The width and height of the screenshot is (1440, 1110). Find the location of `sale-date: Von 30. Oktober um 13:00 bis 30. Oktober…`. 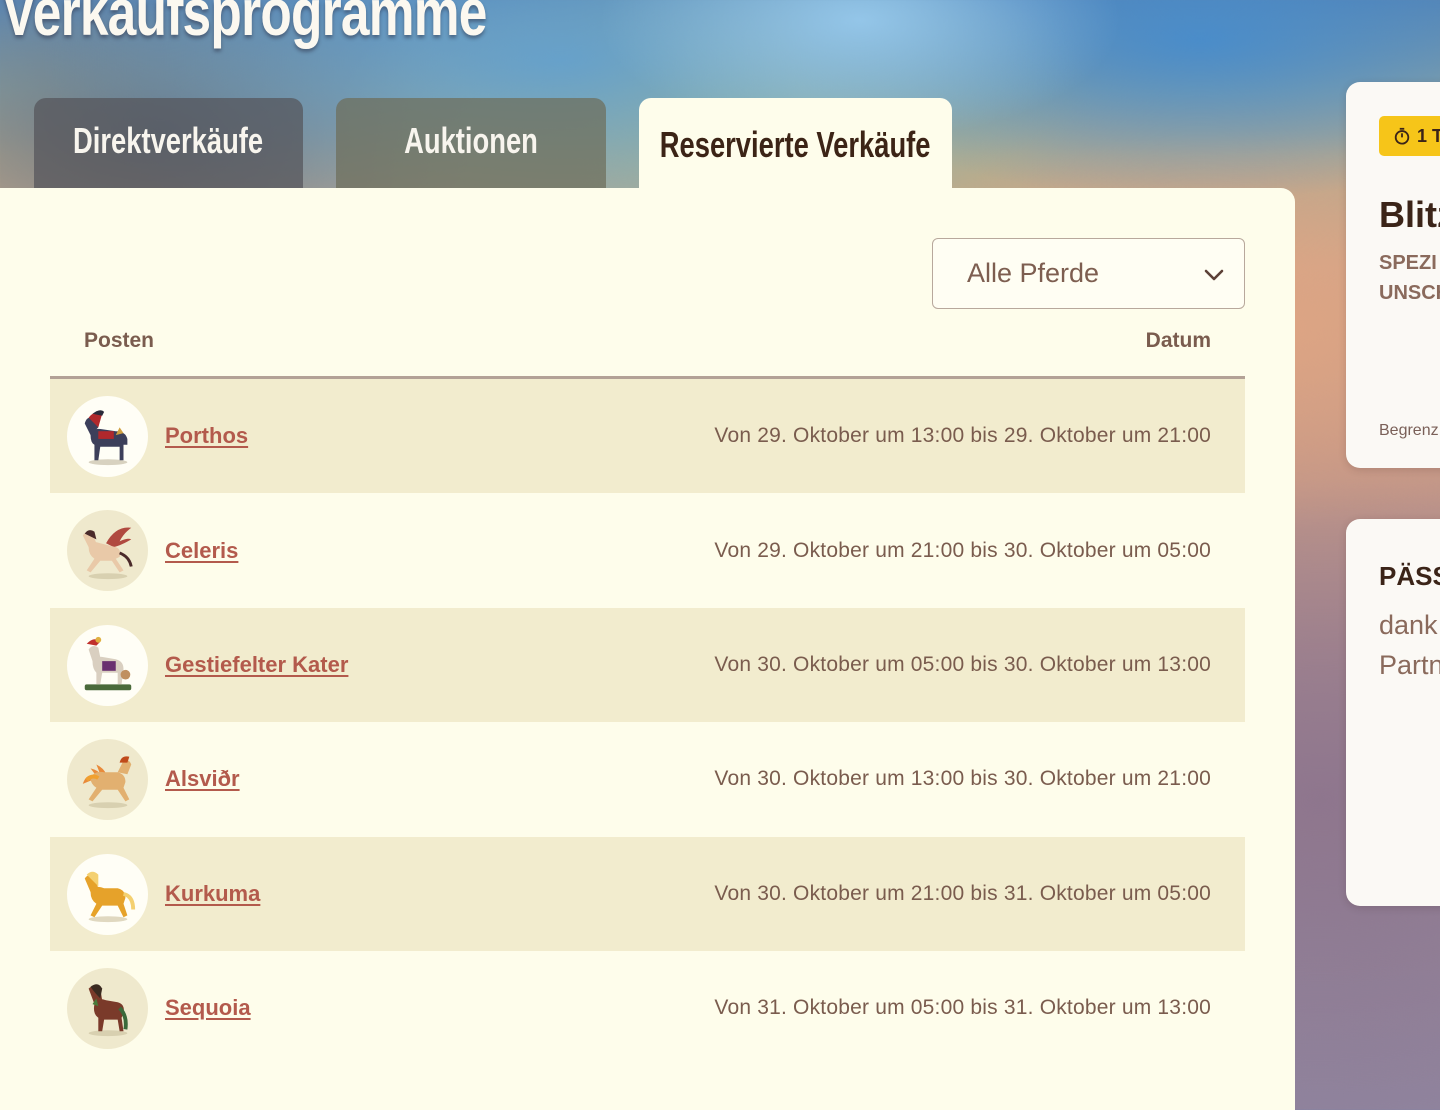

sale-date: Von 30. Oktober um 13:00 bis 30. Oktober… is located at coordinates (962, 779).